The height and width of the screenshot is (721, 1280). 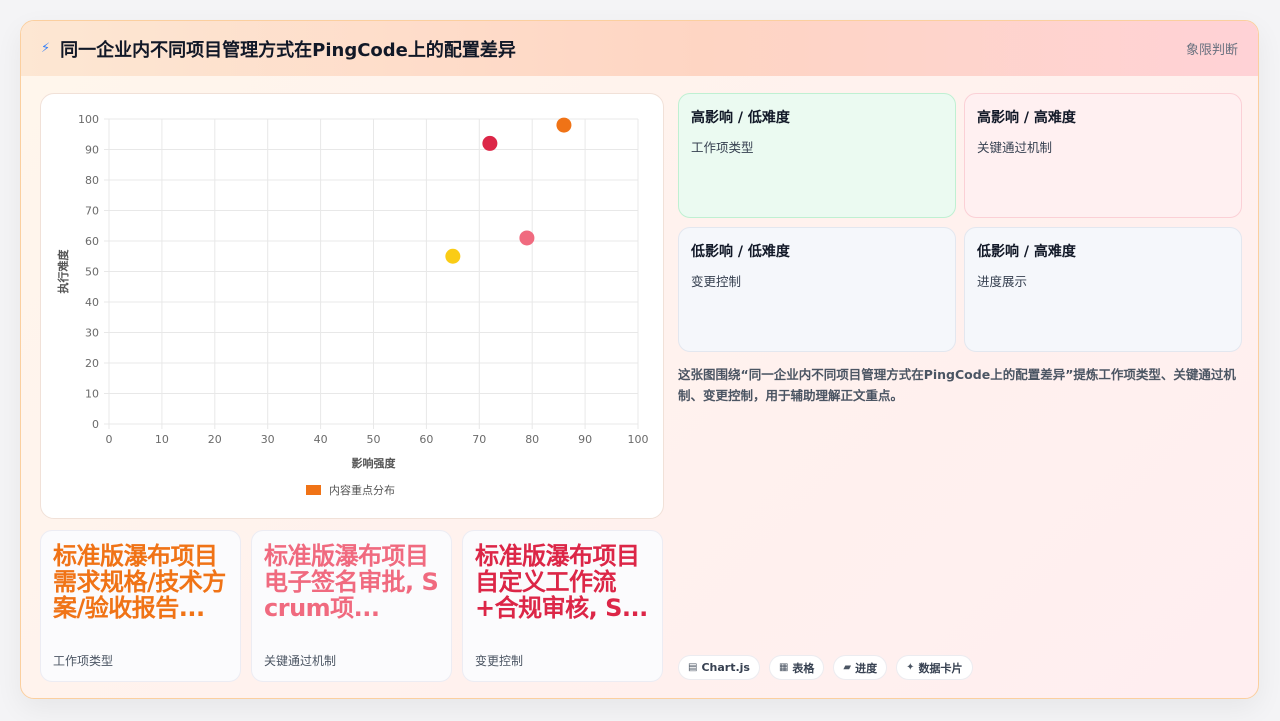 I want to click on y-tick-label: 0, so click(x=95, y=424).